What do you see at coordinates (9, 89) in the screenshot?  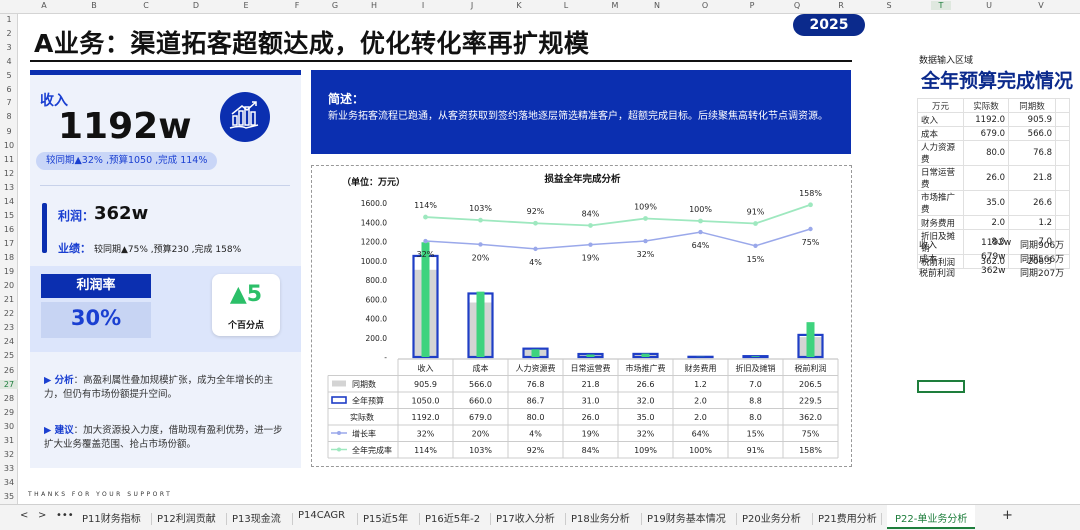 I see `row-header-cell: 6` at bounding box center [9, 89].